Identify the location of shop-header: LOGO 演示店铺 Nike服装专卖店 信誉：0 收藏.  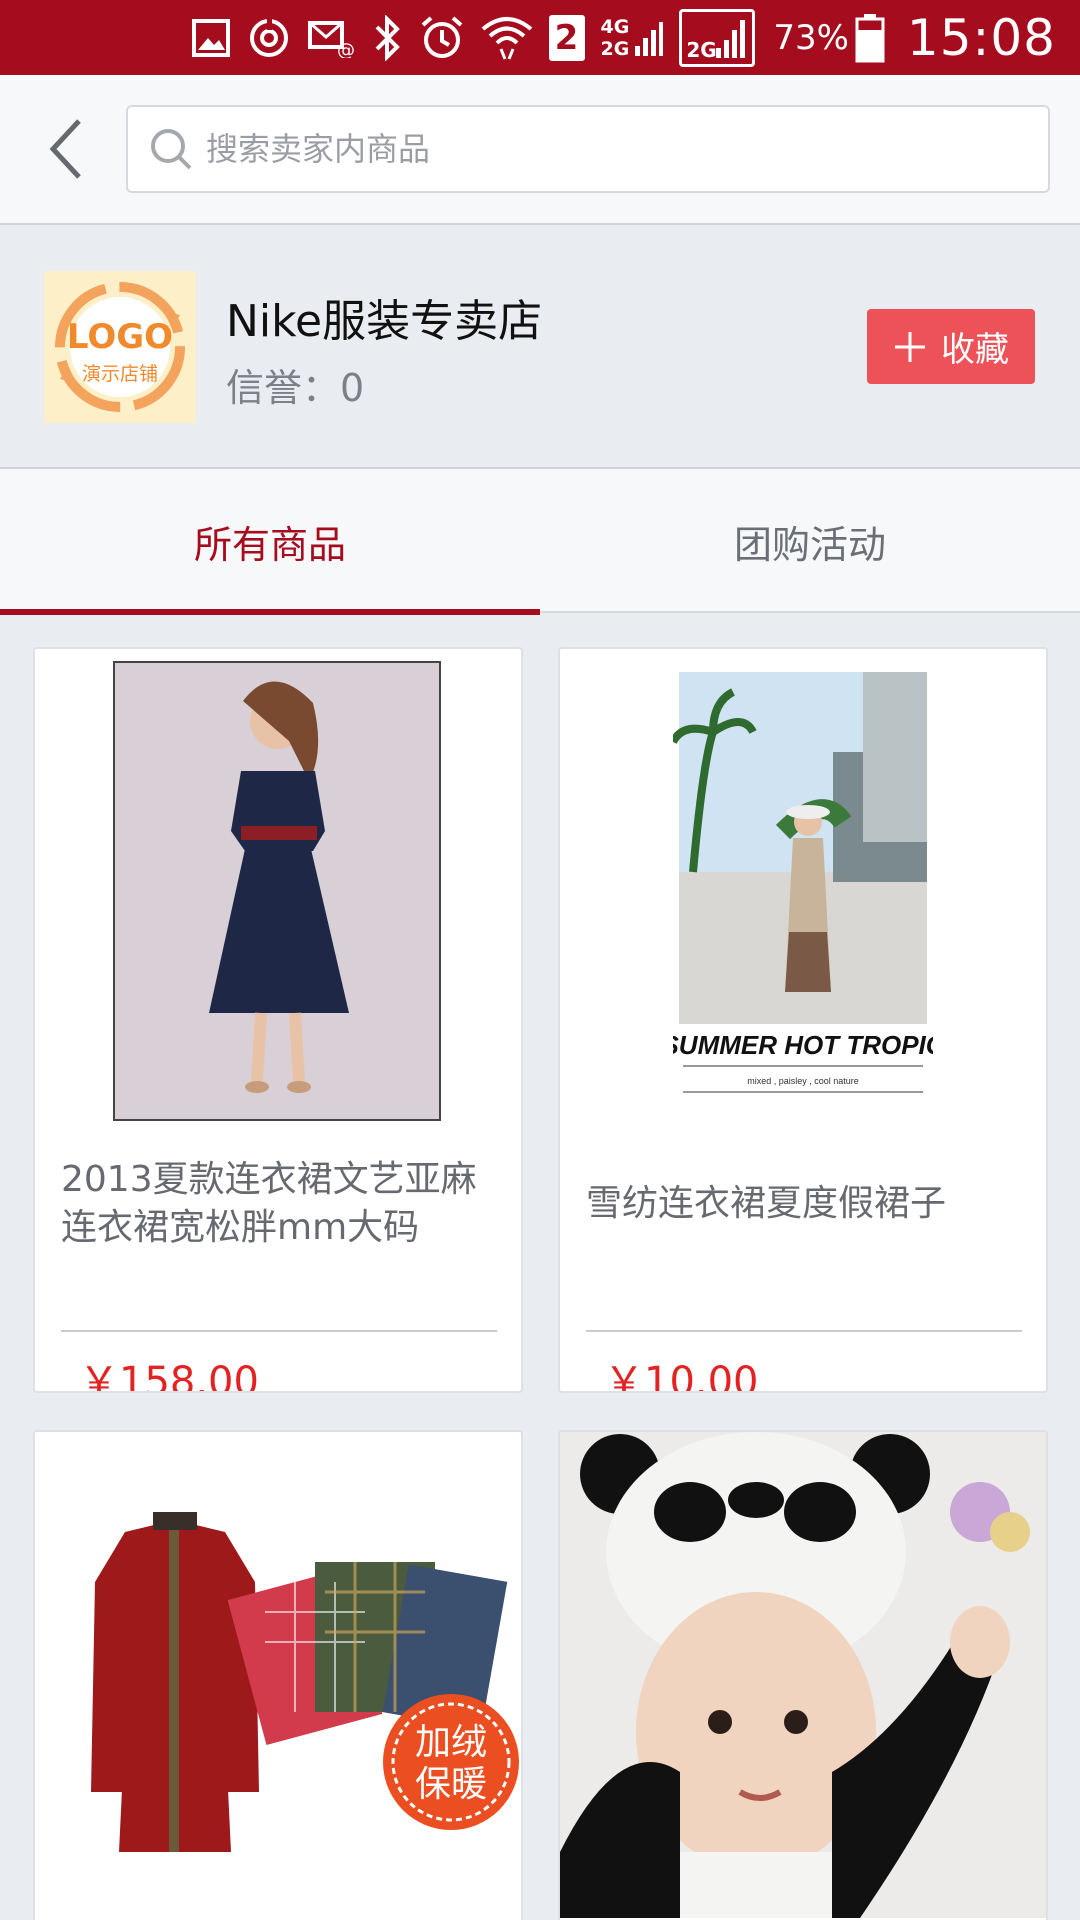
(540, 347).